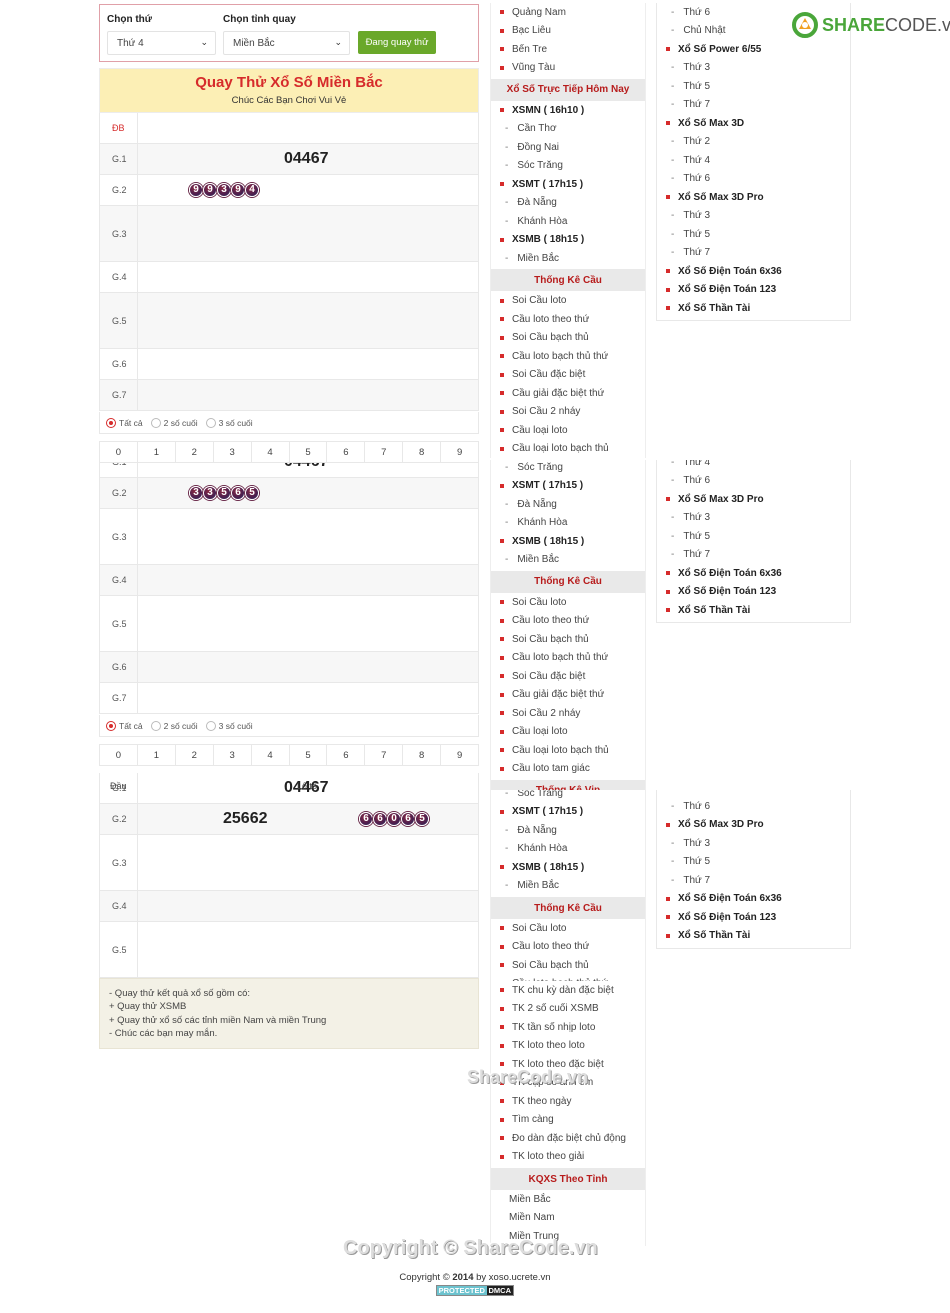 Image resolution: width=950 pixels, height=1313 pixels. What do you see at coordinates (753, 141) in the screenshot?
I see `sidebar-right-link: Thứ 2` at bounding box center [753, 141].